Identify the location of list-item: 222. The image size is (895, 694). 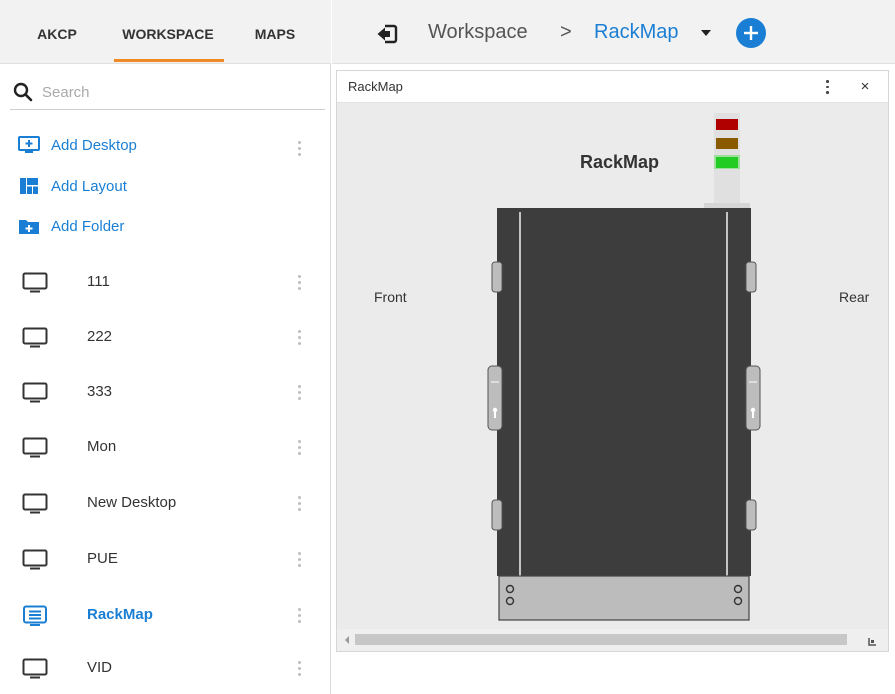
(165, 337).